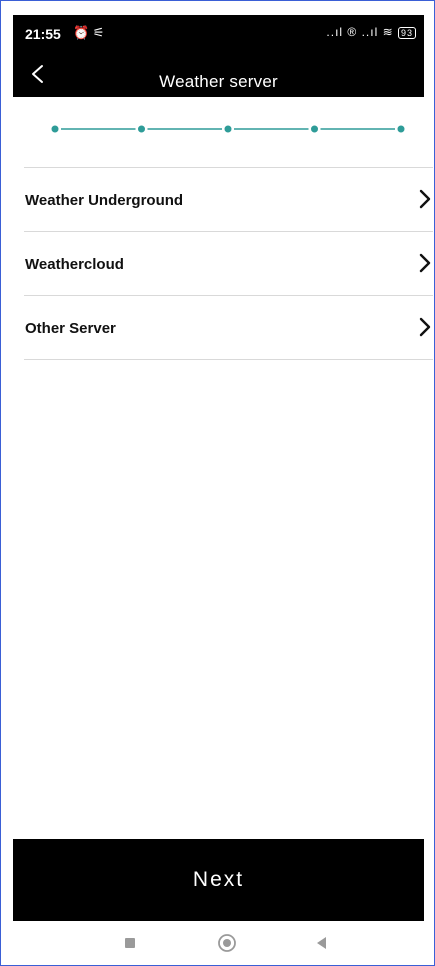 This screenshot has width=435, height=966. What do you see at coordinates (228, 199) in the screenshot?
I see `server-item-weather-underground: Weather Underground` at bounding box center [228, 199].